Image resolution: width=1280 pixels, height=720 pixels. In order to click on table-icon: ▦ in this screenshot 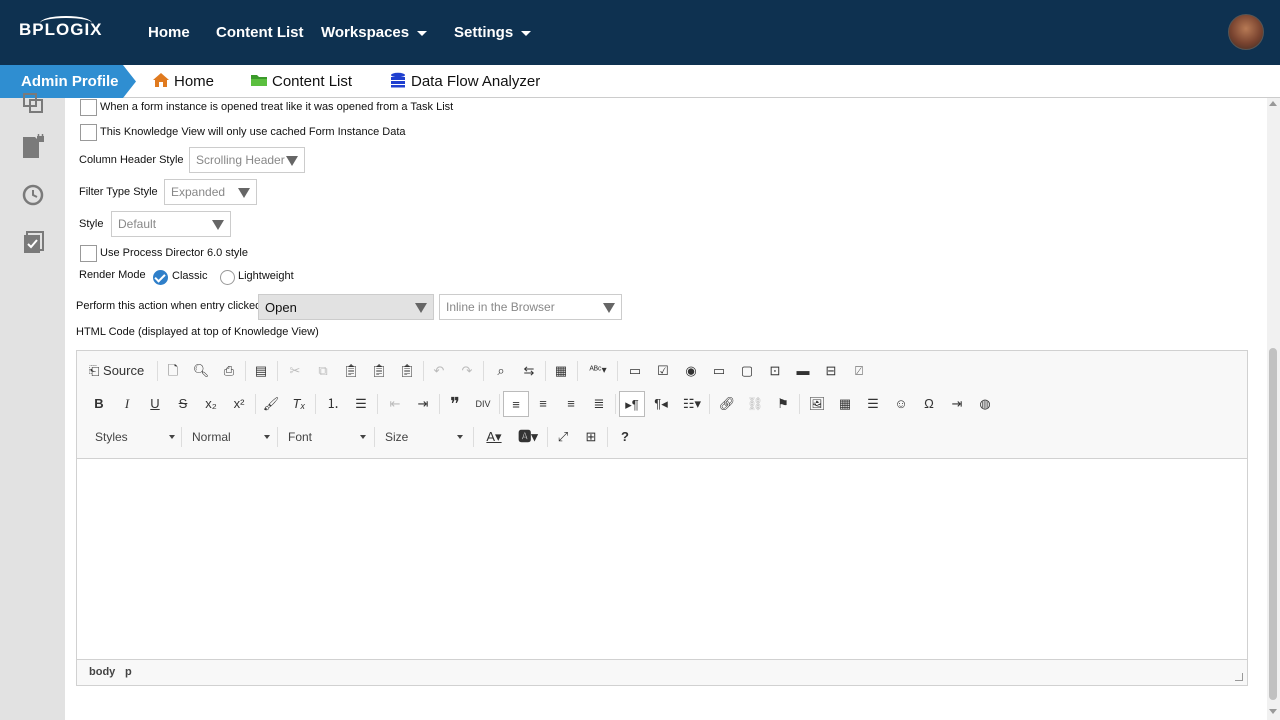, I will do `click(845, 404)`.